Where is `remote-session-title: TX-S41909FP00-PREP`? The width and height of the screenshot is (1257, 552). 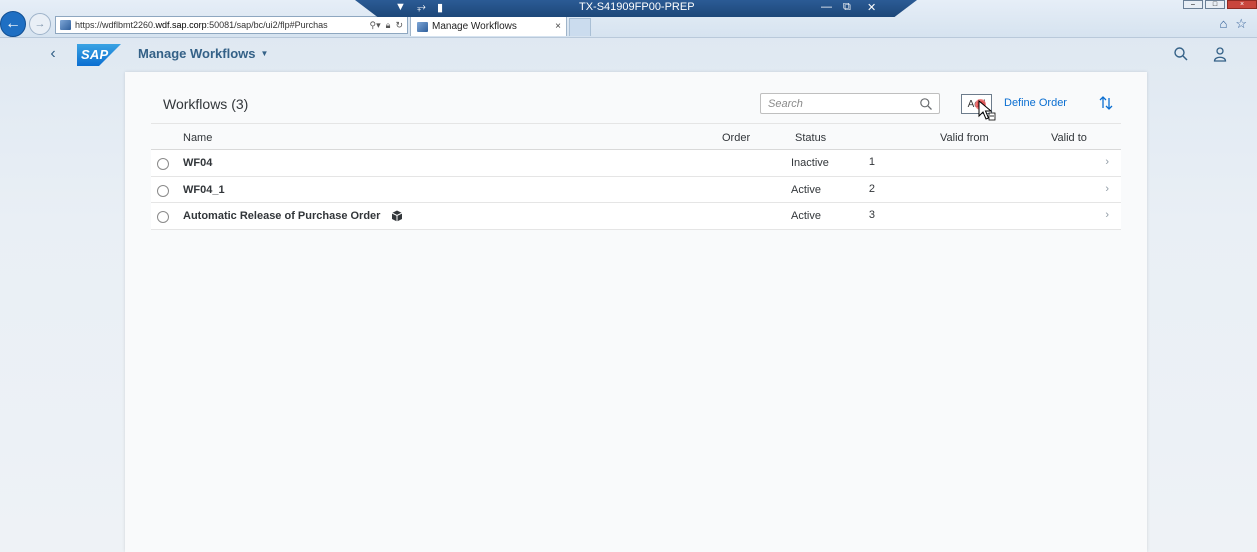
remote-session-title: TX-S41909FP00-PREP is located at coordinates (637, 7).